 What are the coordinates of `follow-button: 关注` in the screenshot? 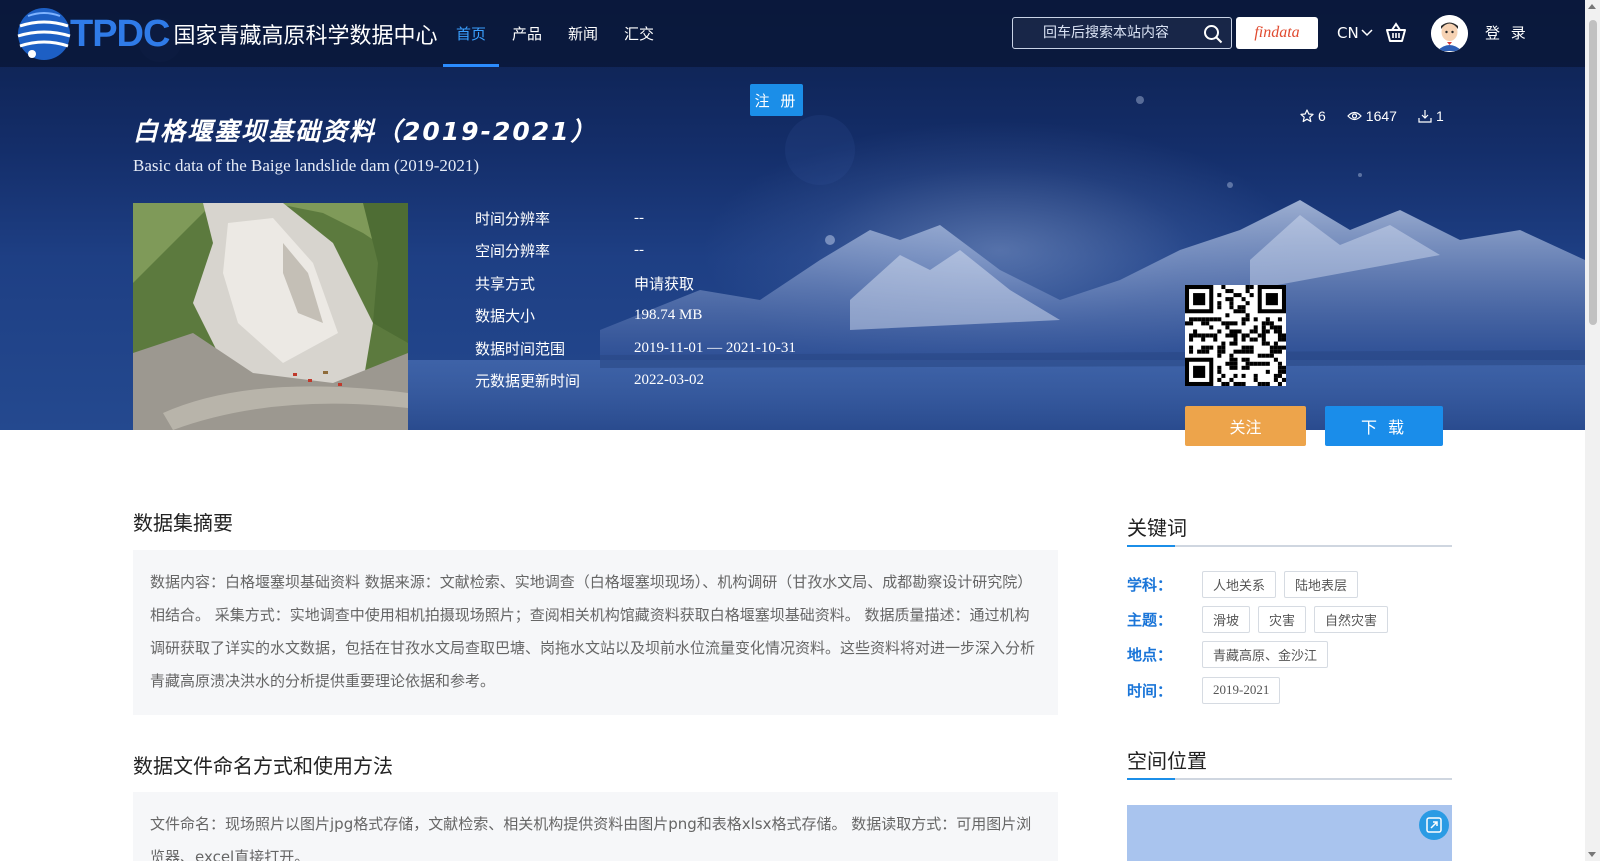 It's located at (1245, 426).